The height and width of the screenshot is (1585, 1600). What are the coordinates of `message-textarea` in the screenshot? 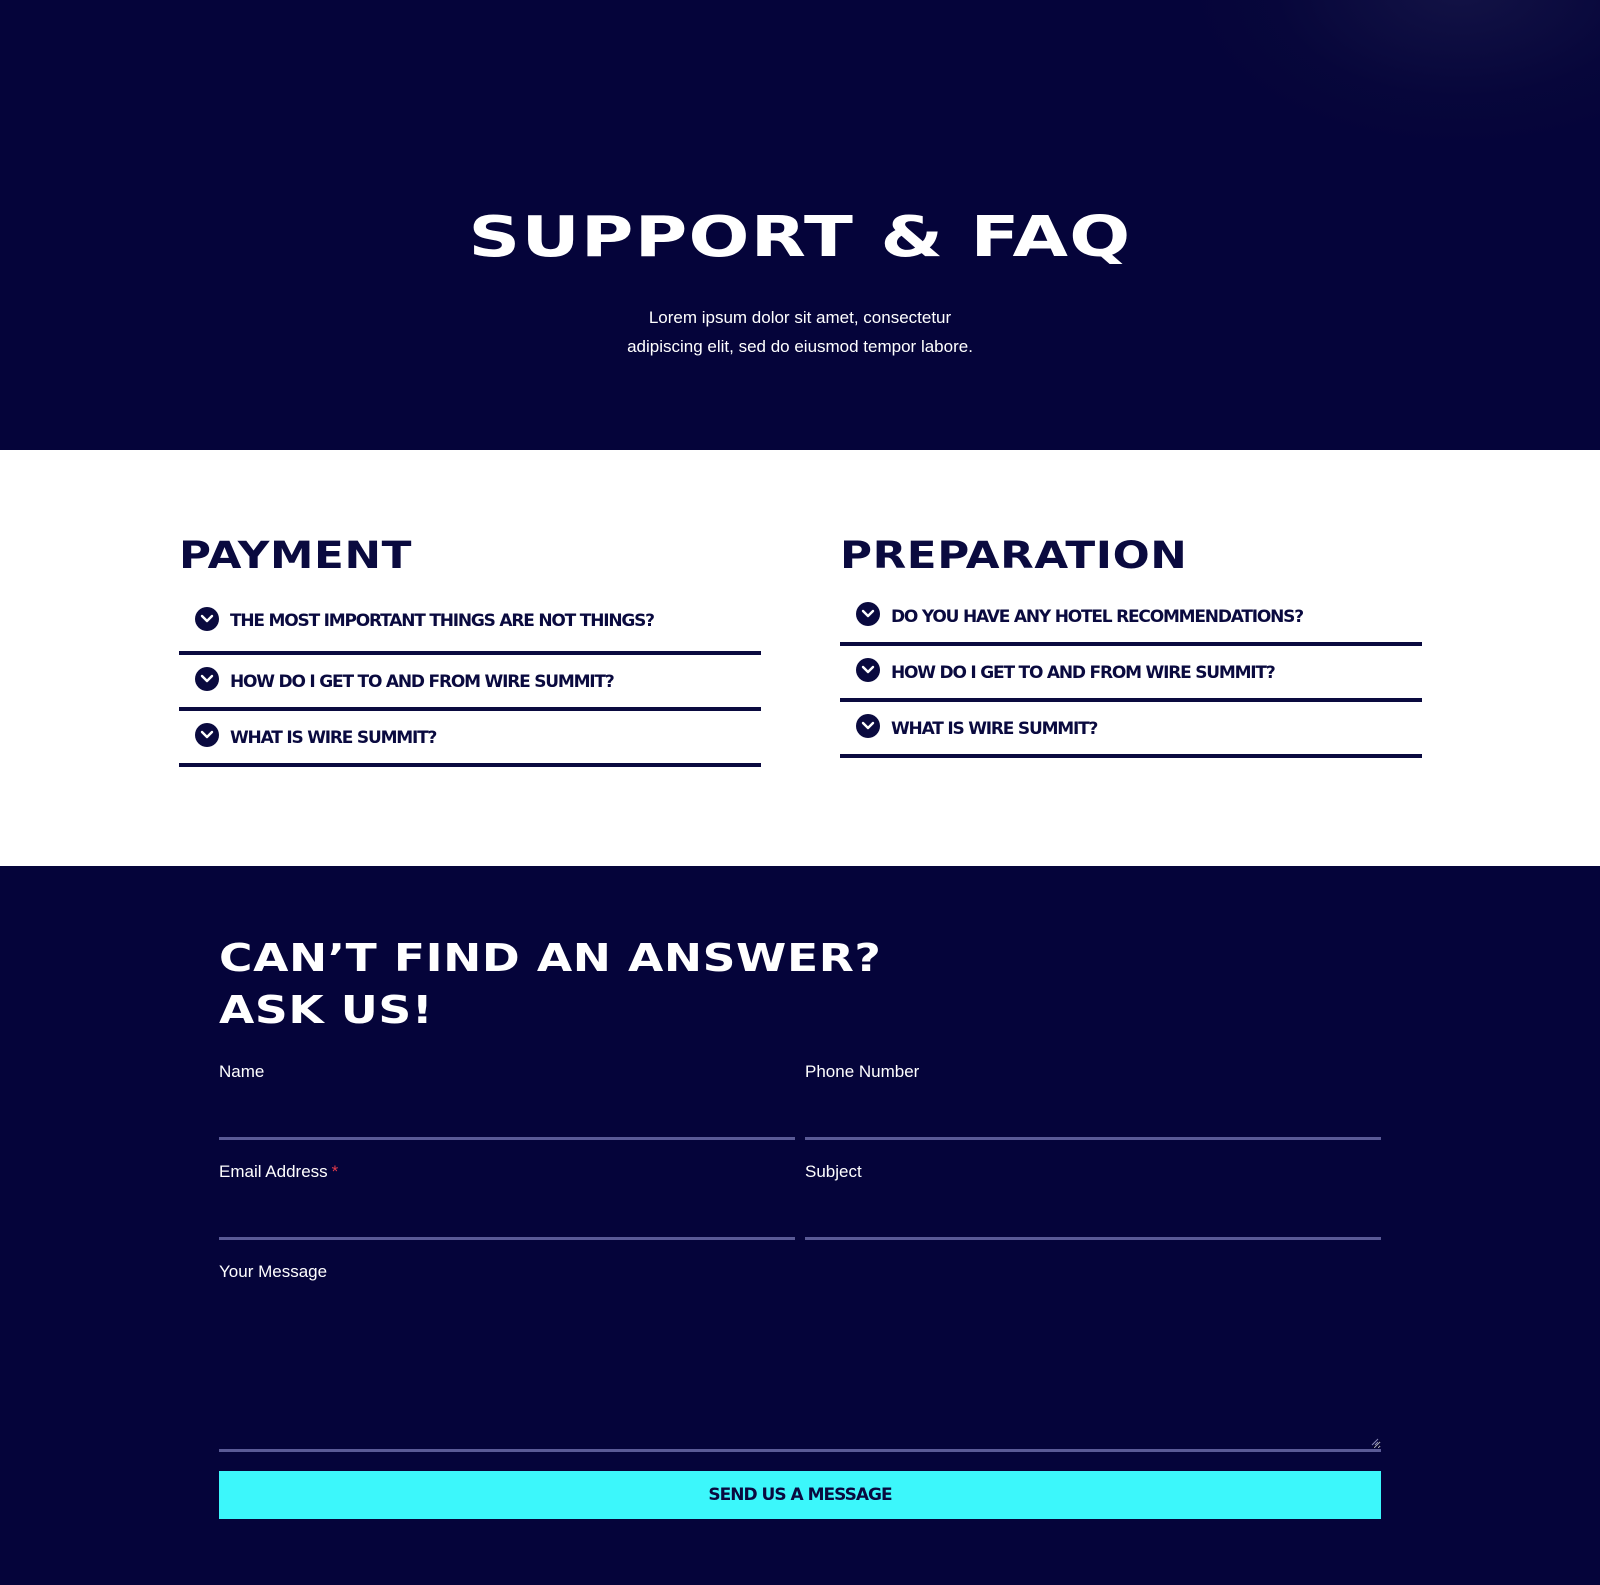 It's located at (800, 1373).